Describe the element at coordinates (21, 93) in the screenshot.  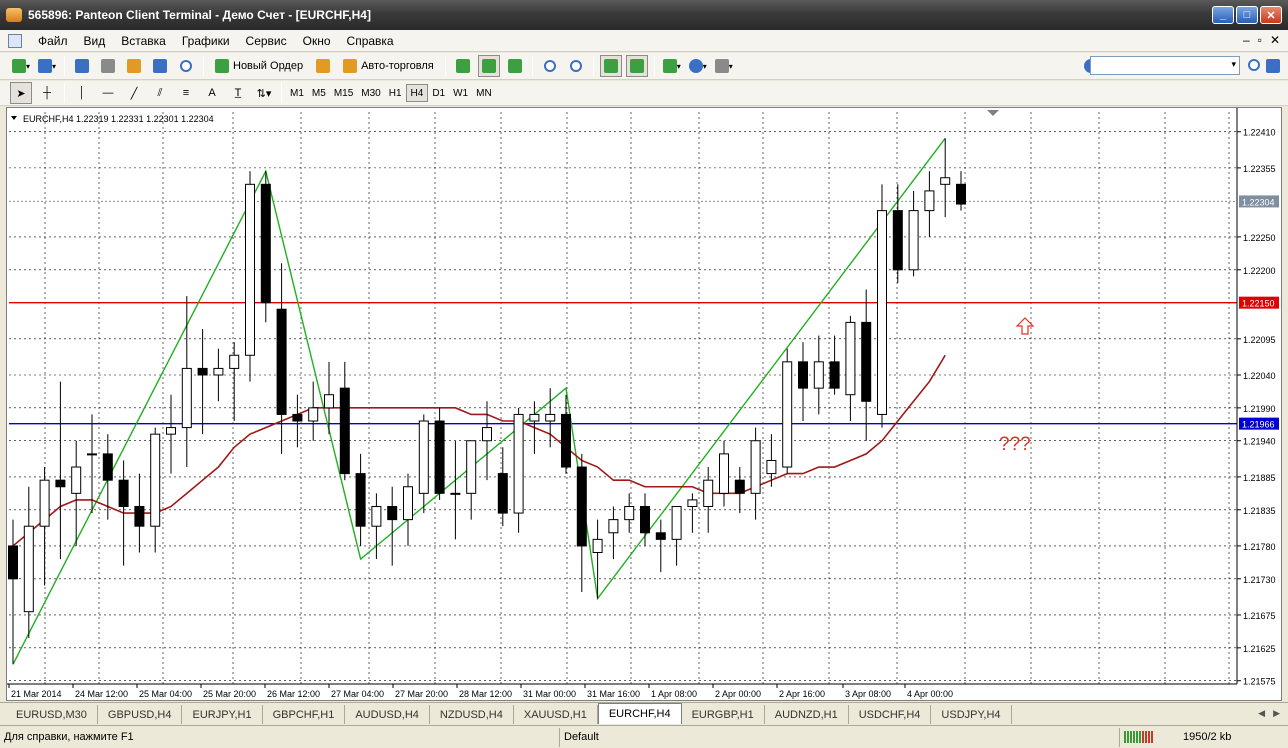
I see `cursor-tool: ➤` at that location.